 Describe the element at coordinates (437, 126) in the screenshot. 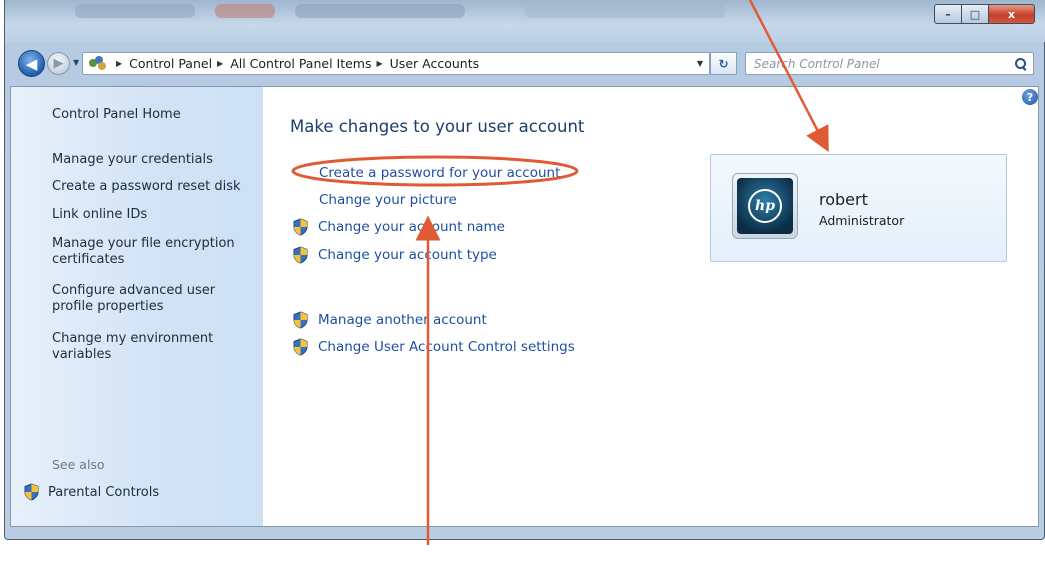

I see `page-title: Make changes to your user account` at that location.